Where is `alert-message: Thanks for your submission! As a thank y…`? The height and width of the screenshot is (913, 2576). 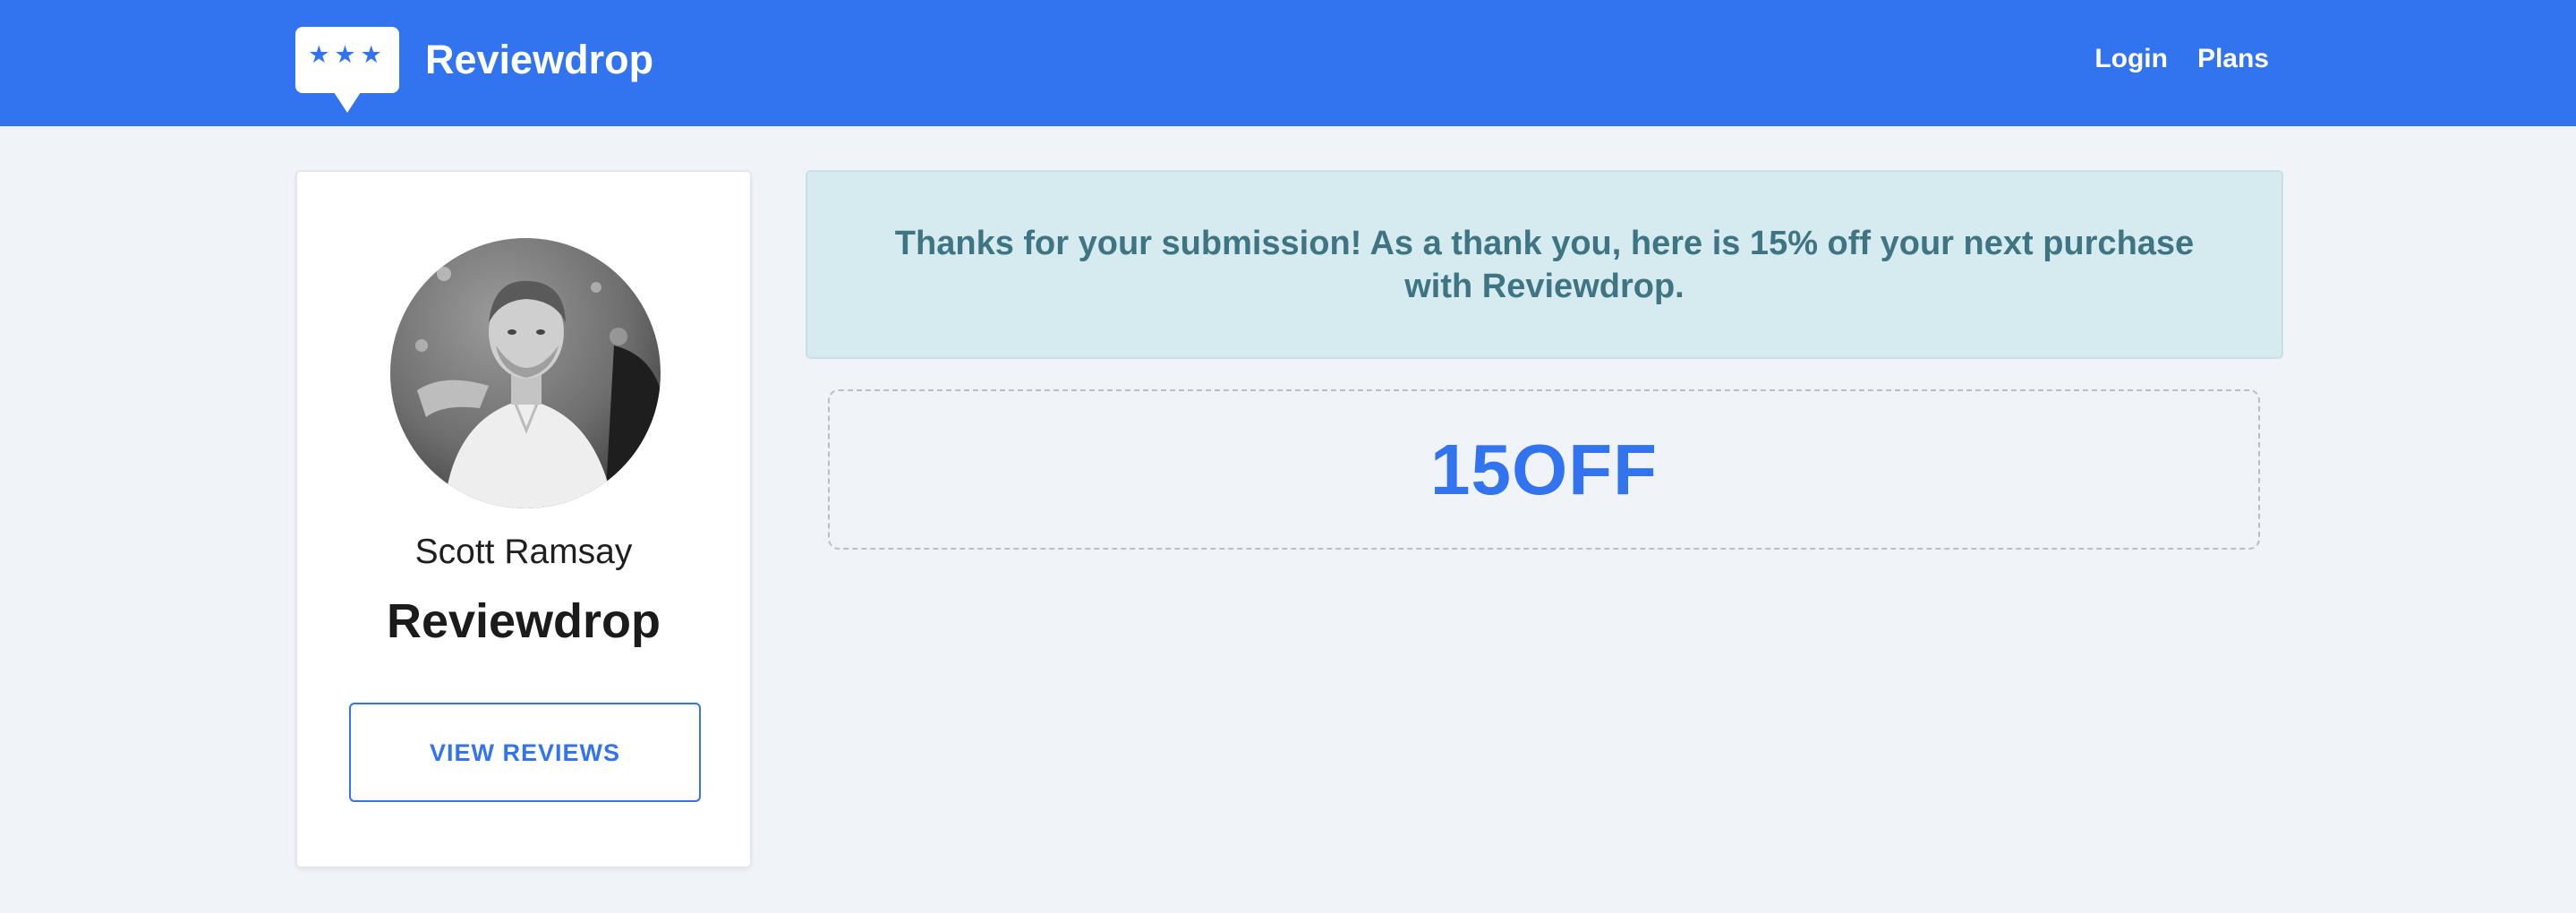 alert-message: Thanks for your submission! As a thank y… is located at coordinates (1544, 265).